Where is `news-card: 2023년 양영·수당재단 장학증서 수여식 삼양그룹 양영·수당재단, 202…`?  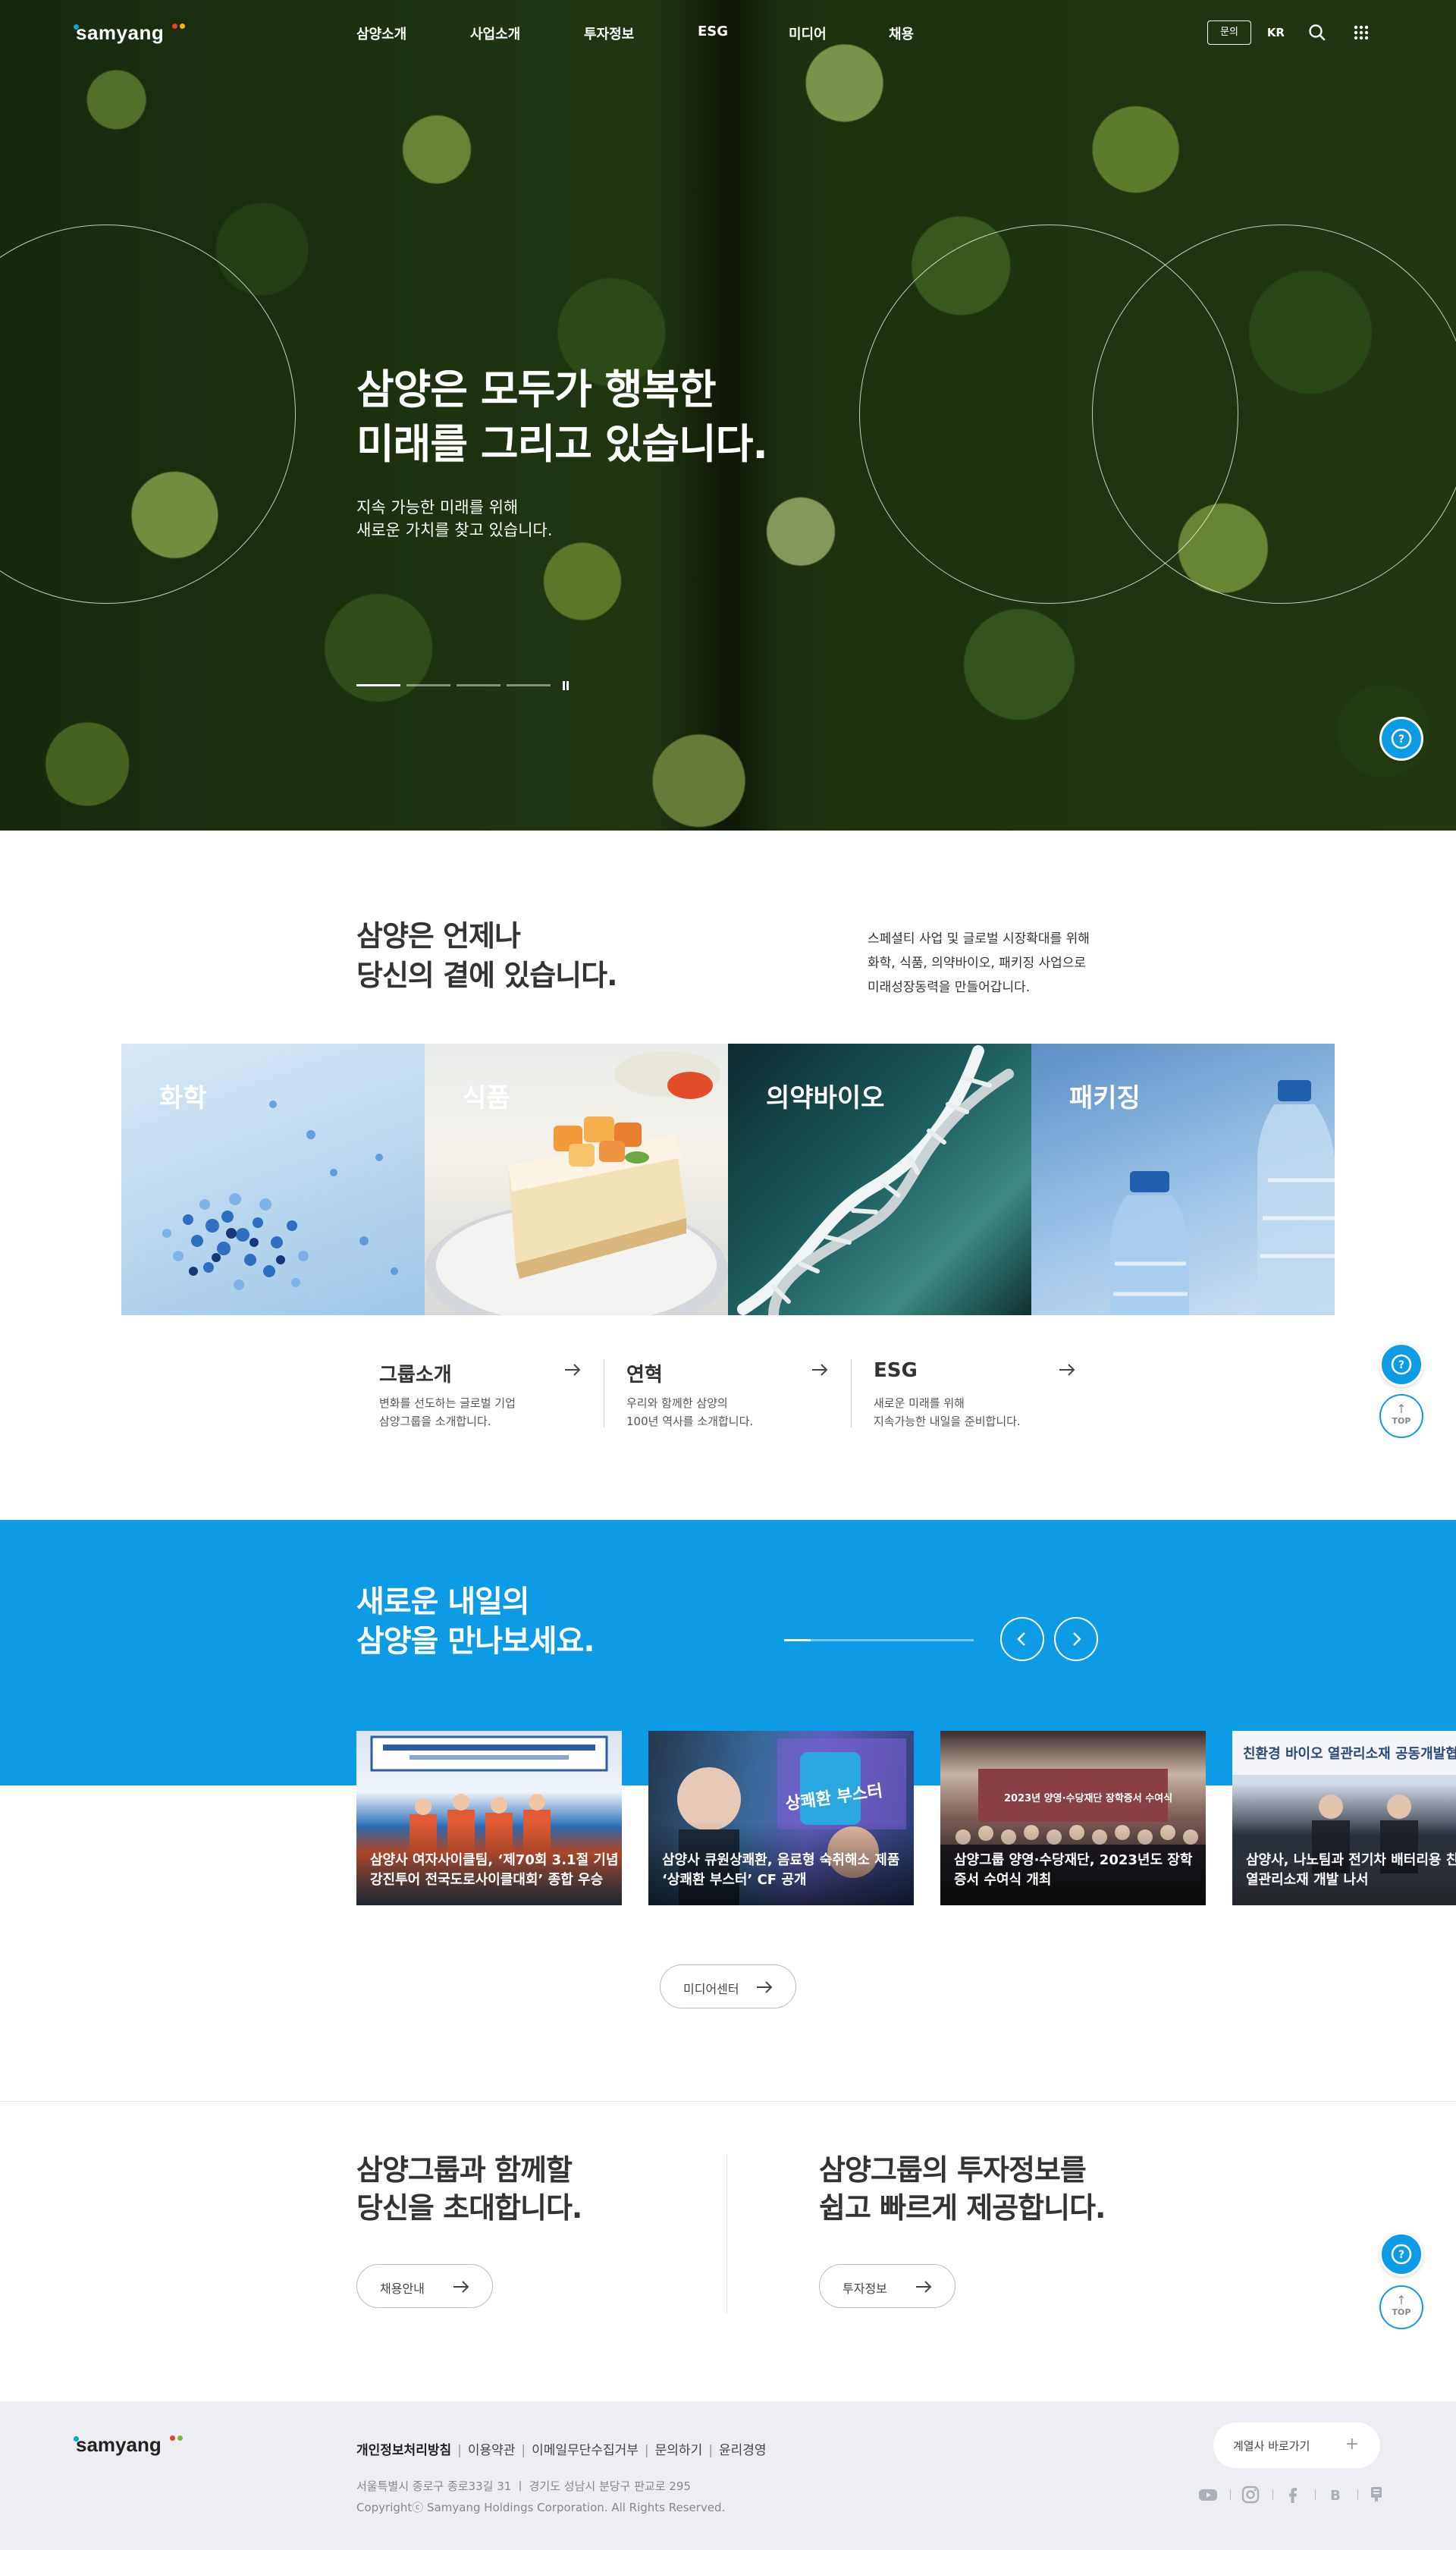 news-card: 2023년 양영·수당재단 장학증서 수여식 삼양그룹 양영·수당재단, 202… is located at coordinates (1073, 1818).